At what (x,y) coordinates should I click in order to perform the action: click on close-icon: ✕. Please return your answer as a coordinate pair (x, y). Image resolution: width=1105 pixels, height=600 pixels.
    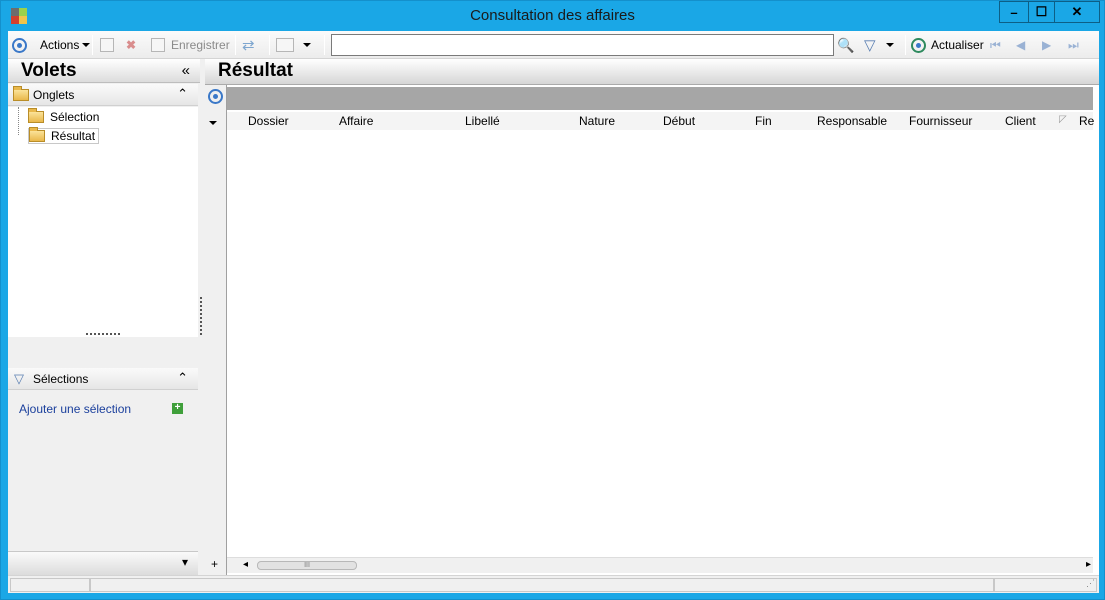
    Looking at the image, I should click on (1077, 11).